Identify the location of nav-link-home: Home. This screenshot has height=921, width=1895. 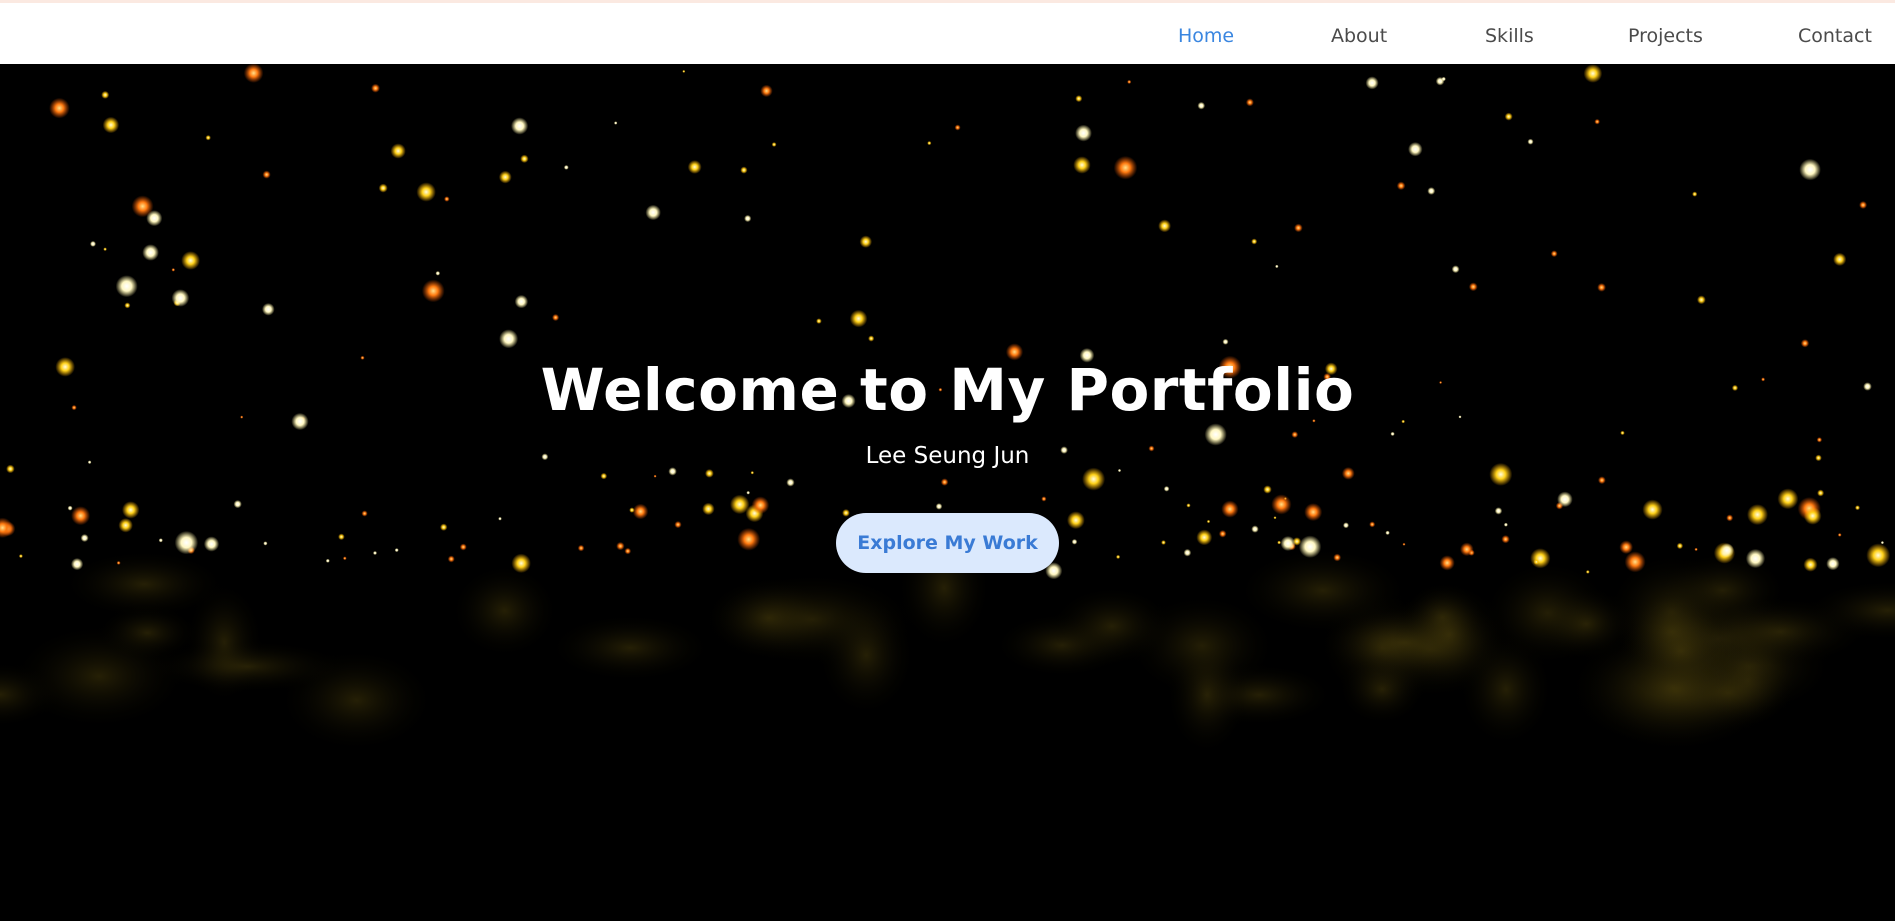
(1206, 36).